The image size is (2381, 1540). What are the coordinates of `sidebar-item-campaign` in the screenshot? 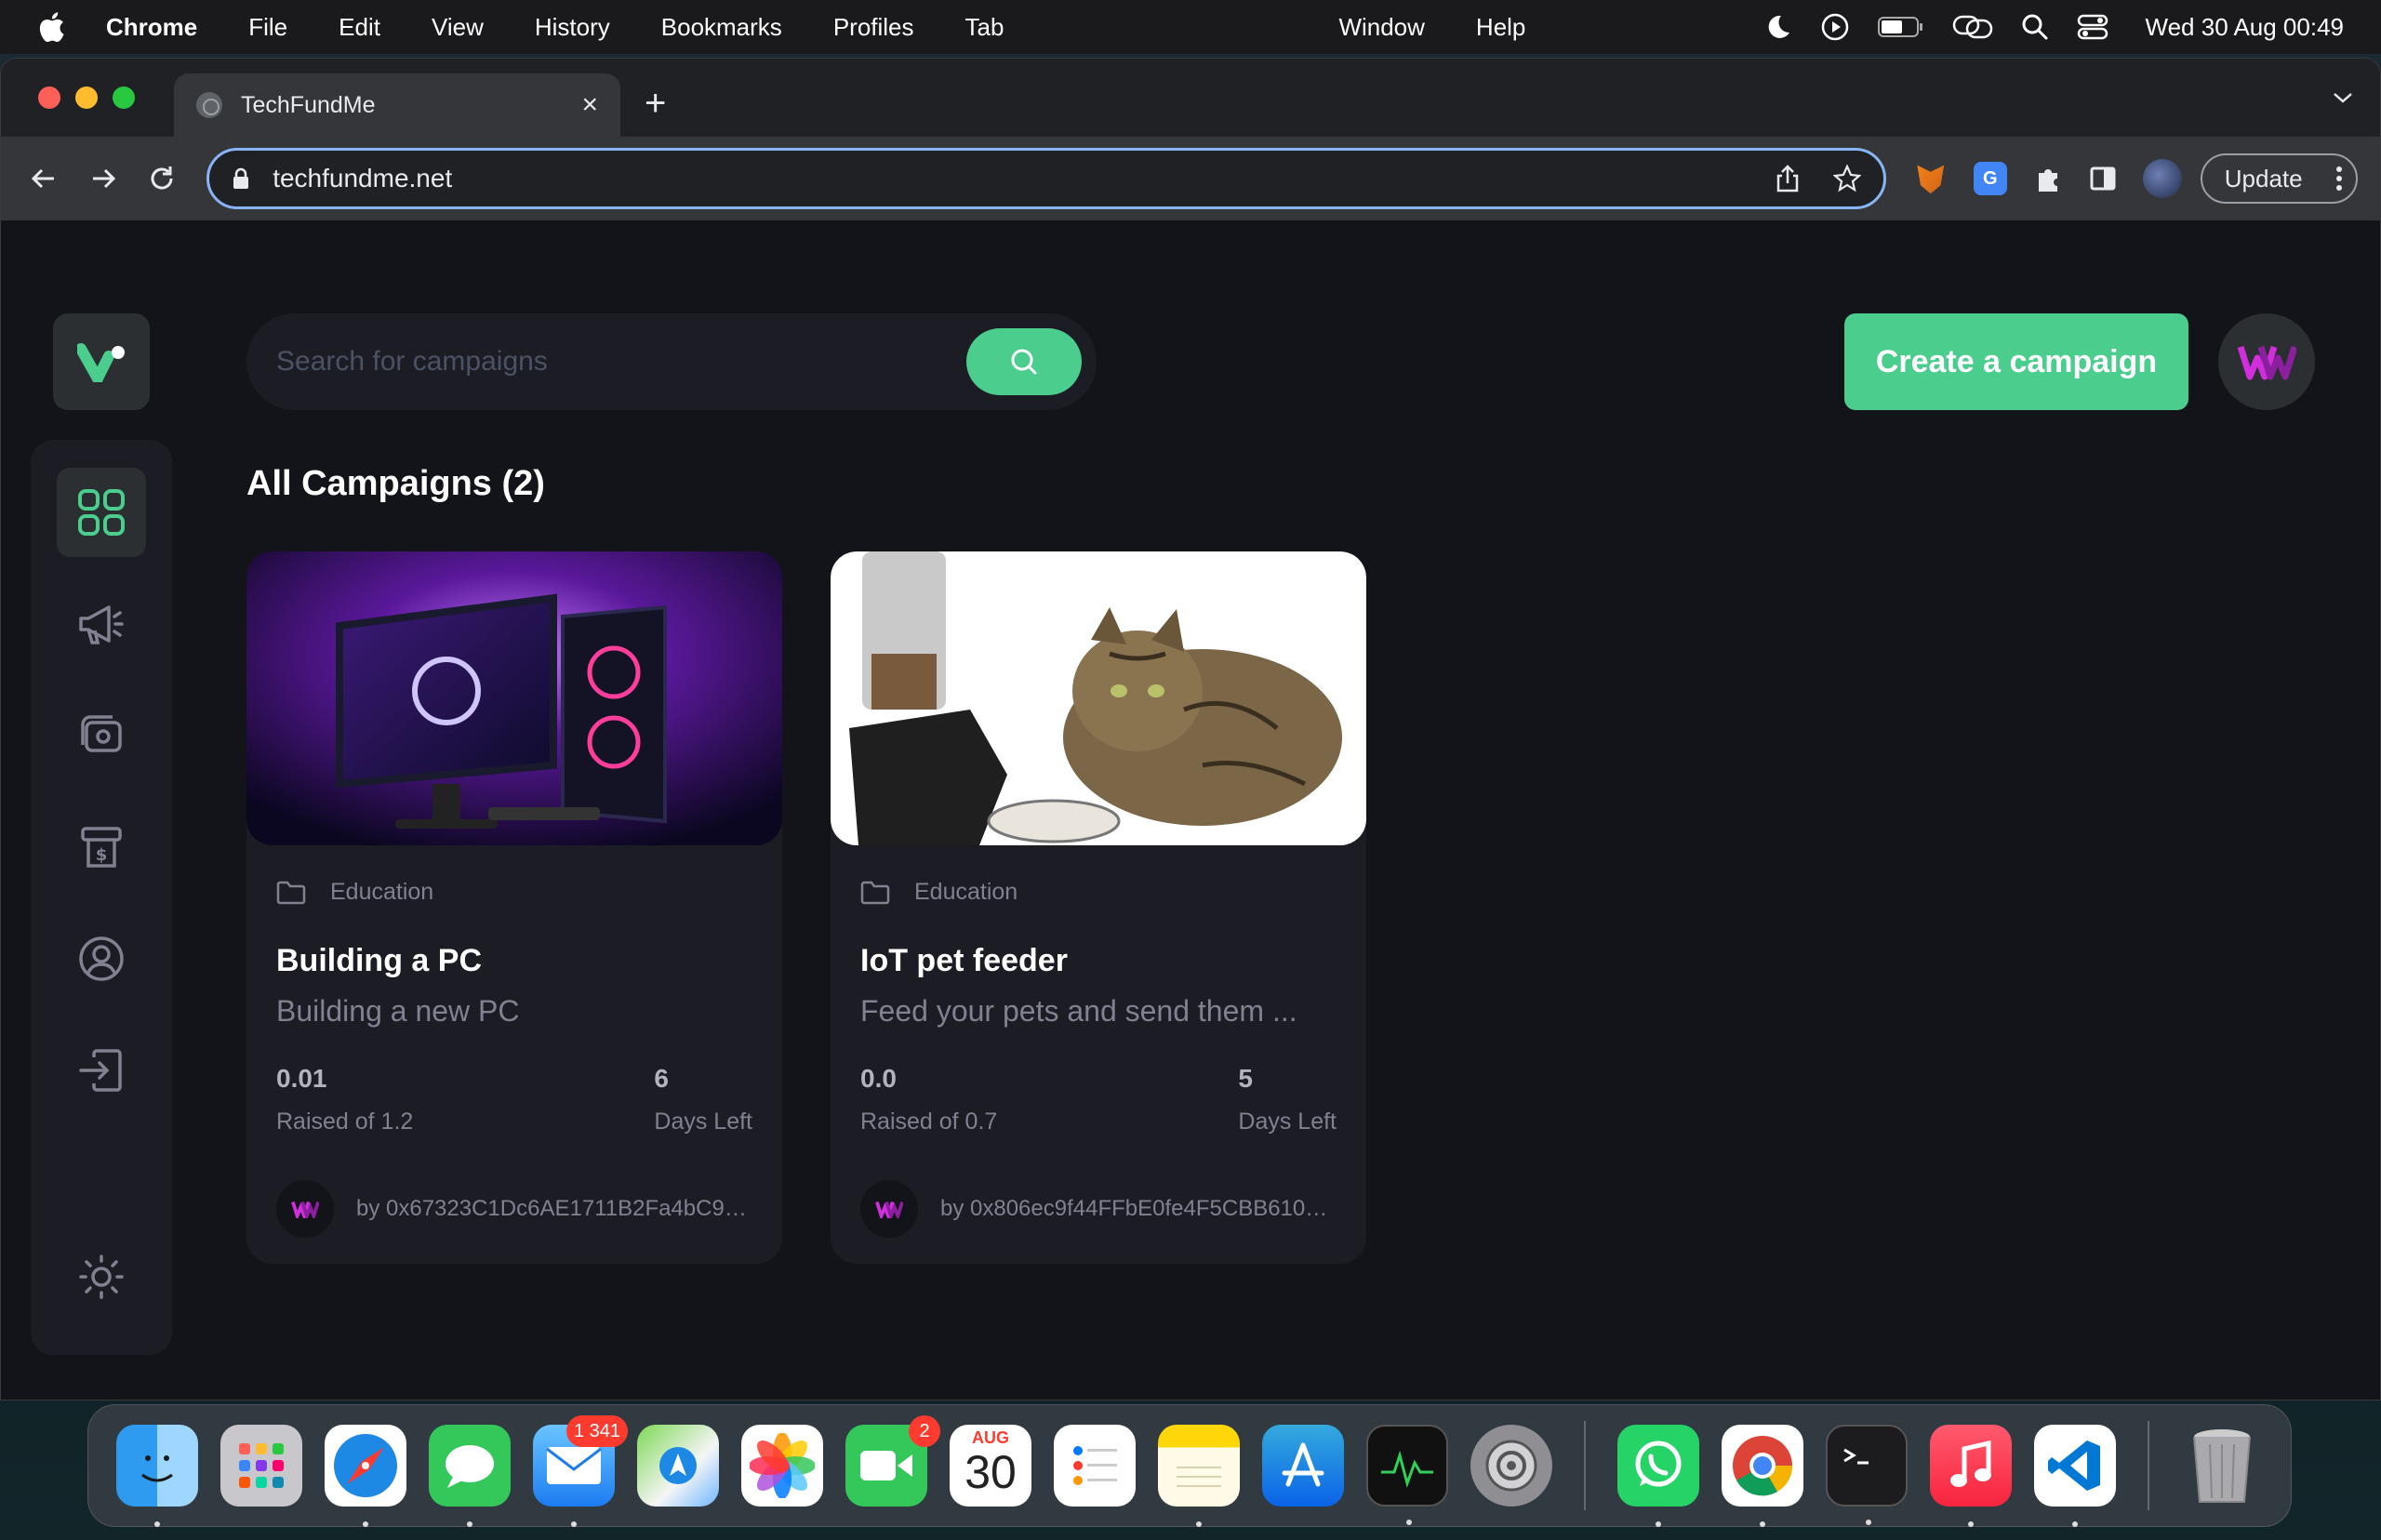 It's located at (101, 624).